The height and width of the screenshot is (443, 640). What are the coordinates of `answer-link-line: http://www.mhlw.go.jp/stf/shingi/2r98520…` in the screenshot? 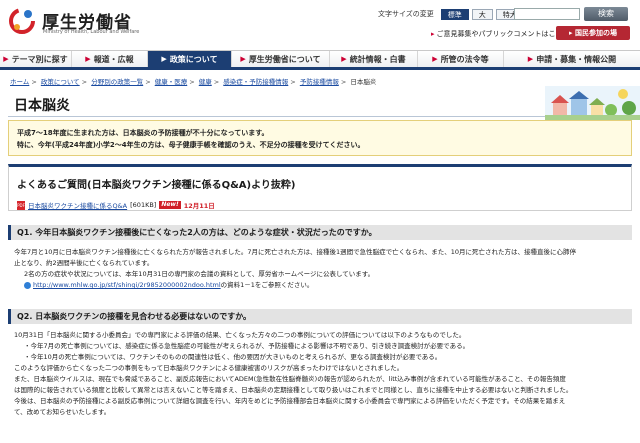 It's located at (320, 285).